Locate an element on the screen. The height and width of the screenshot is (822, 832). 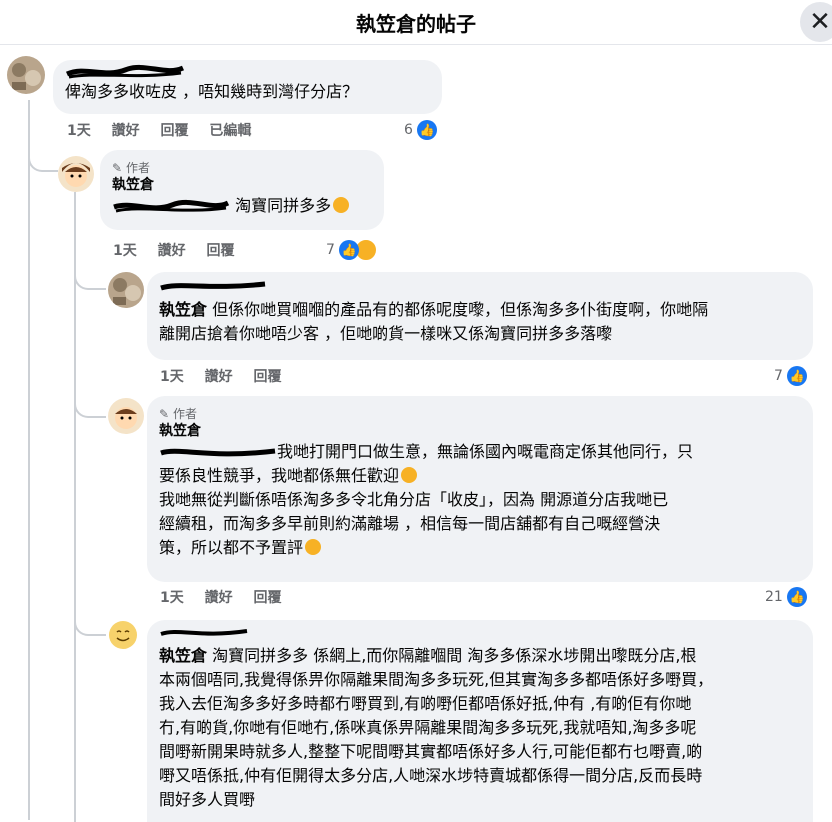
reaction-count: 6 👍 is located at coordinates (421, 130).